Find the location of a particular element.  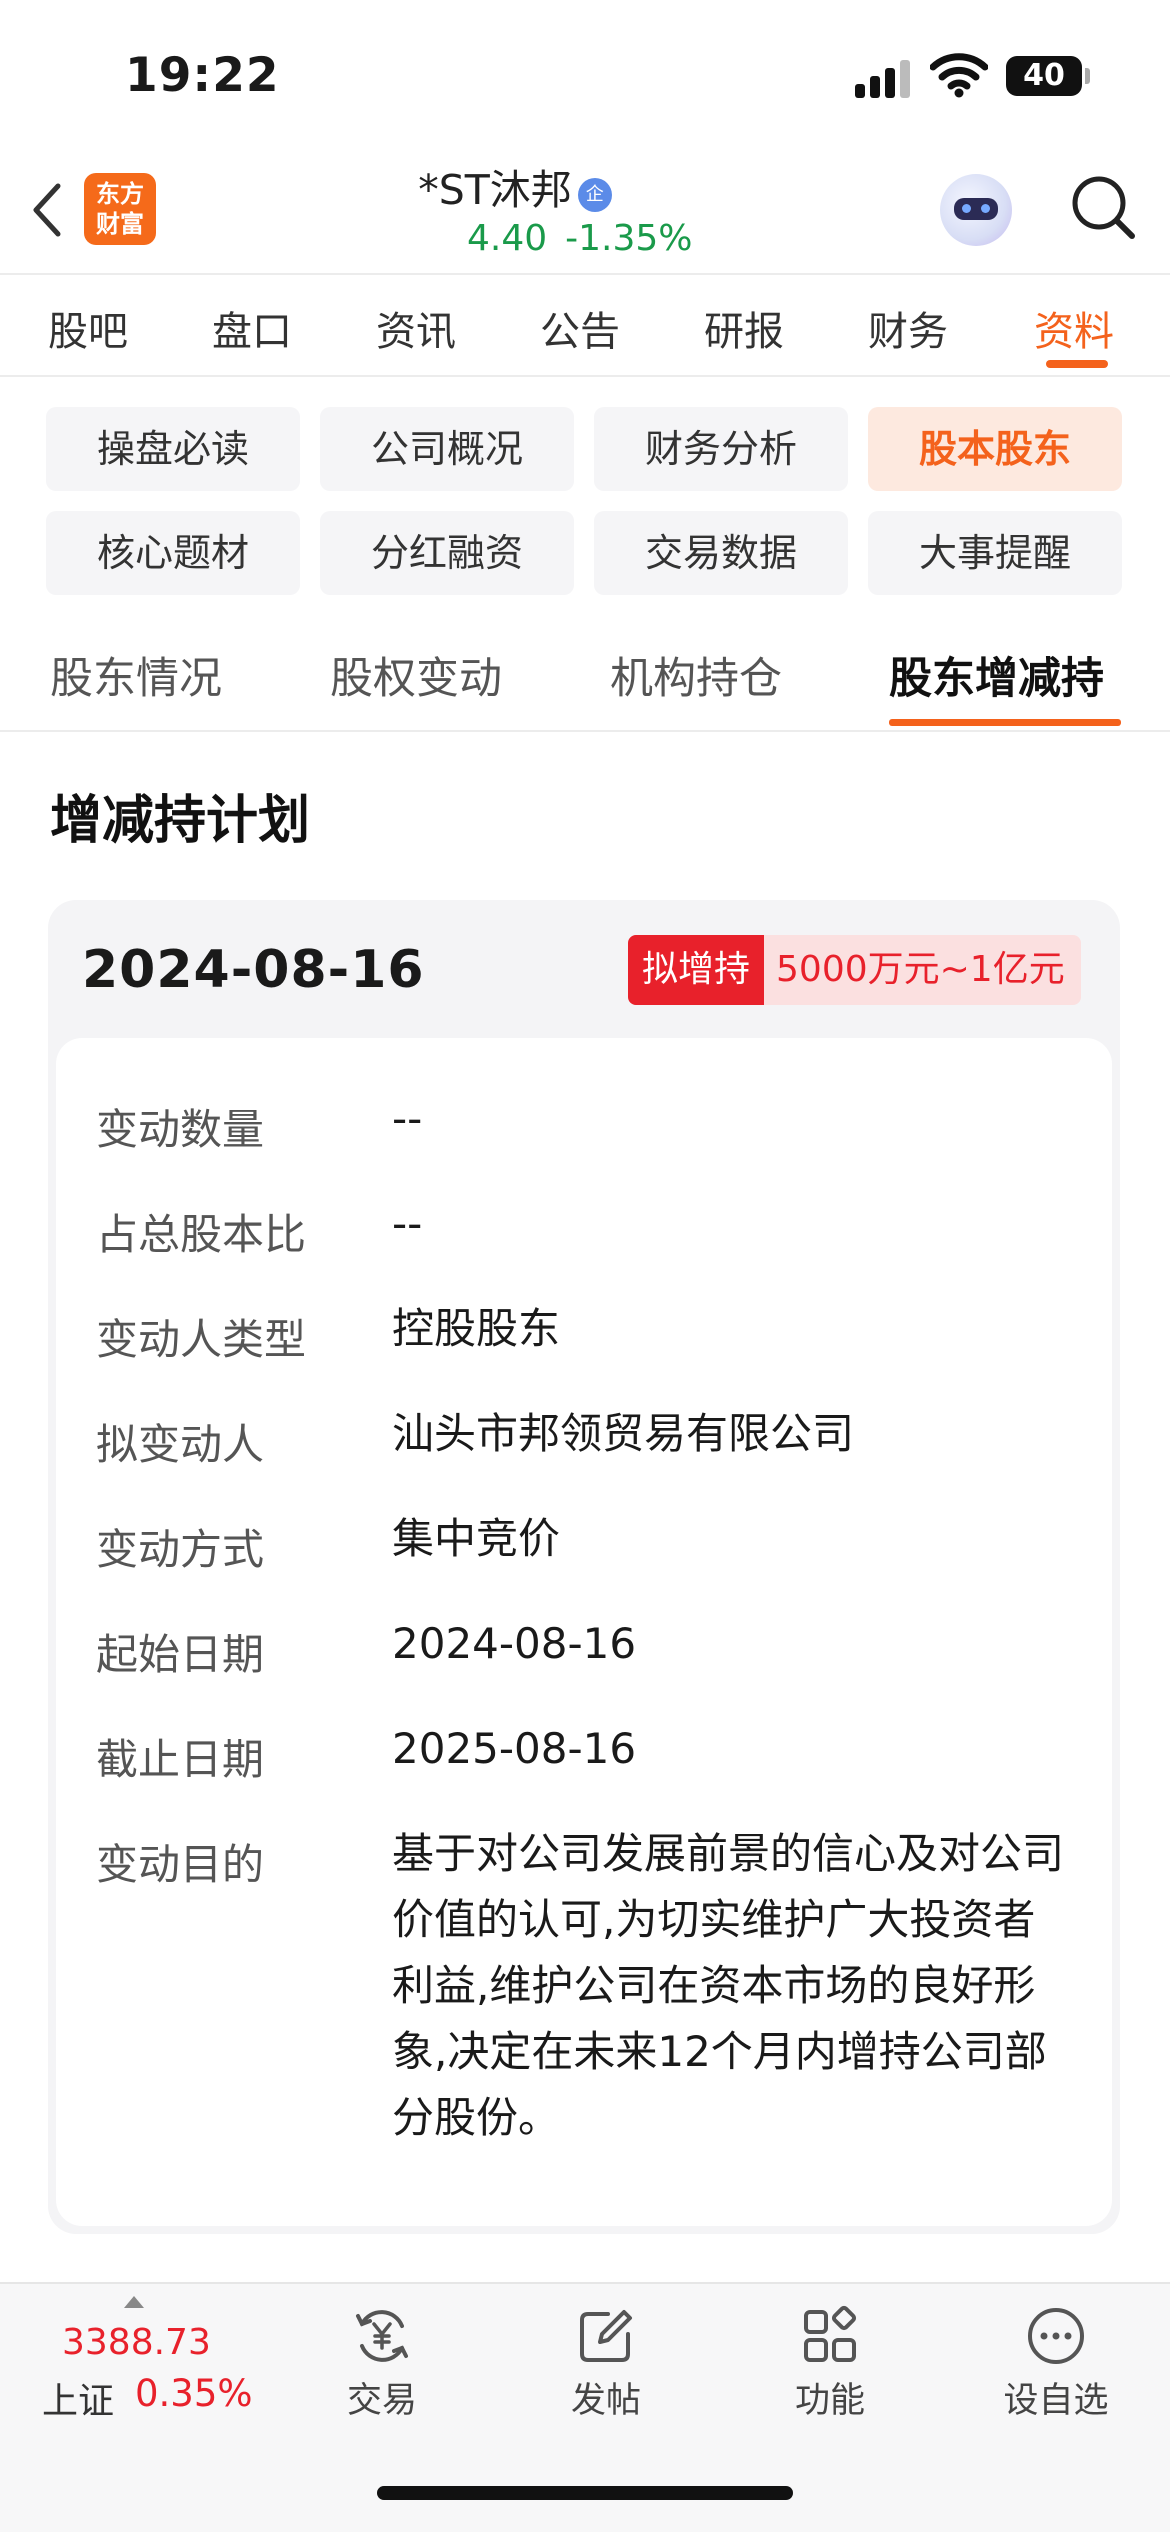

stock-name: *ST沐邦 is located at coordinates (495, 190).